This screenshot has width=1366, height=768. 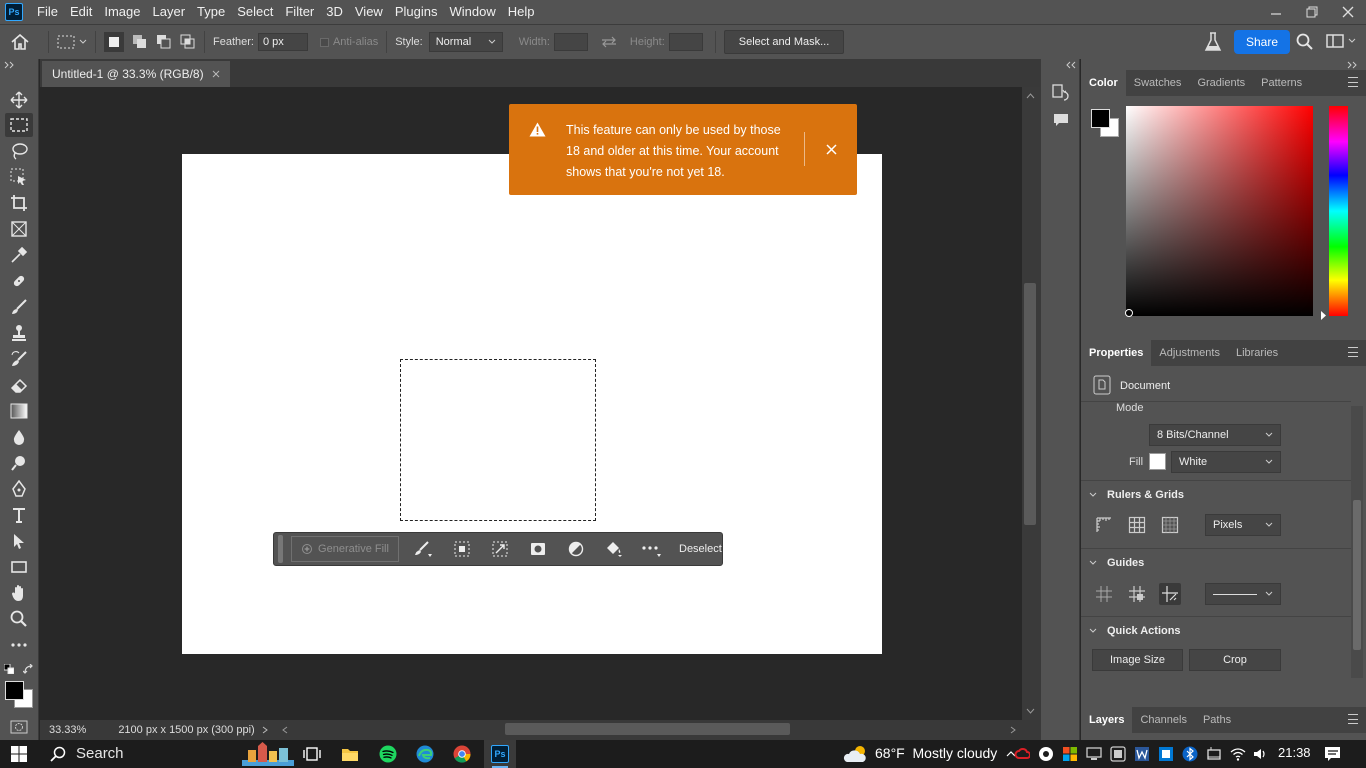 What do you see at coordinates (312, 754) in the screenshot?
I see `task-view-button` at bounding box center [312, 754].